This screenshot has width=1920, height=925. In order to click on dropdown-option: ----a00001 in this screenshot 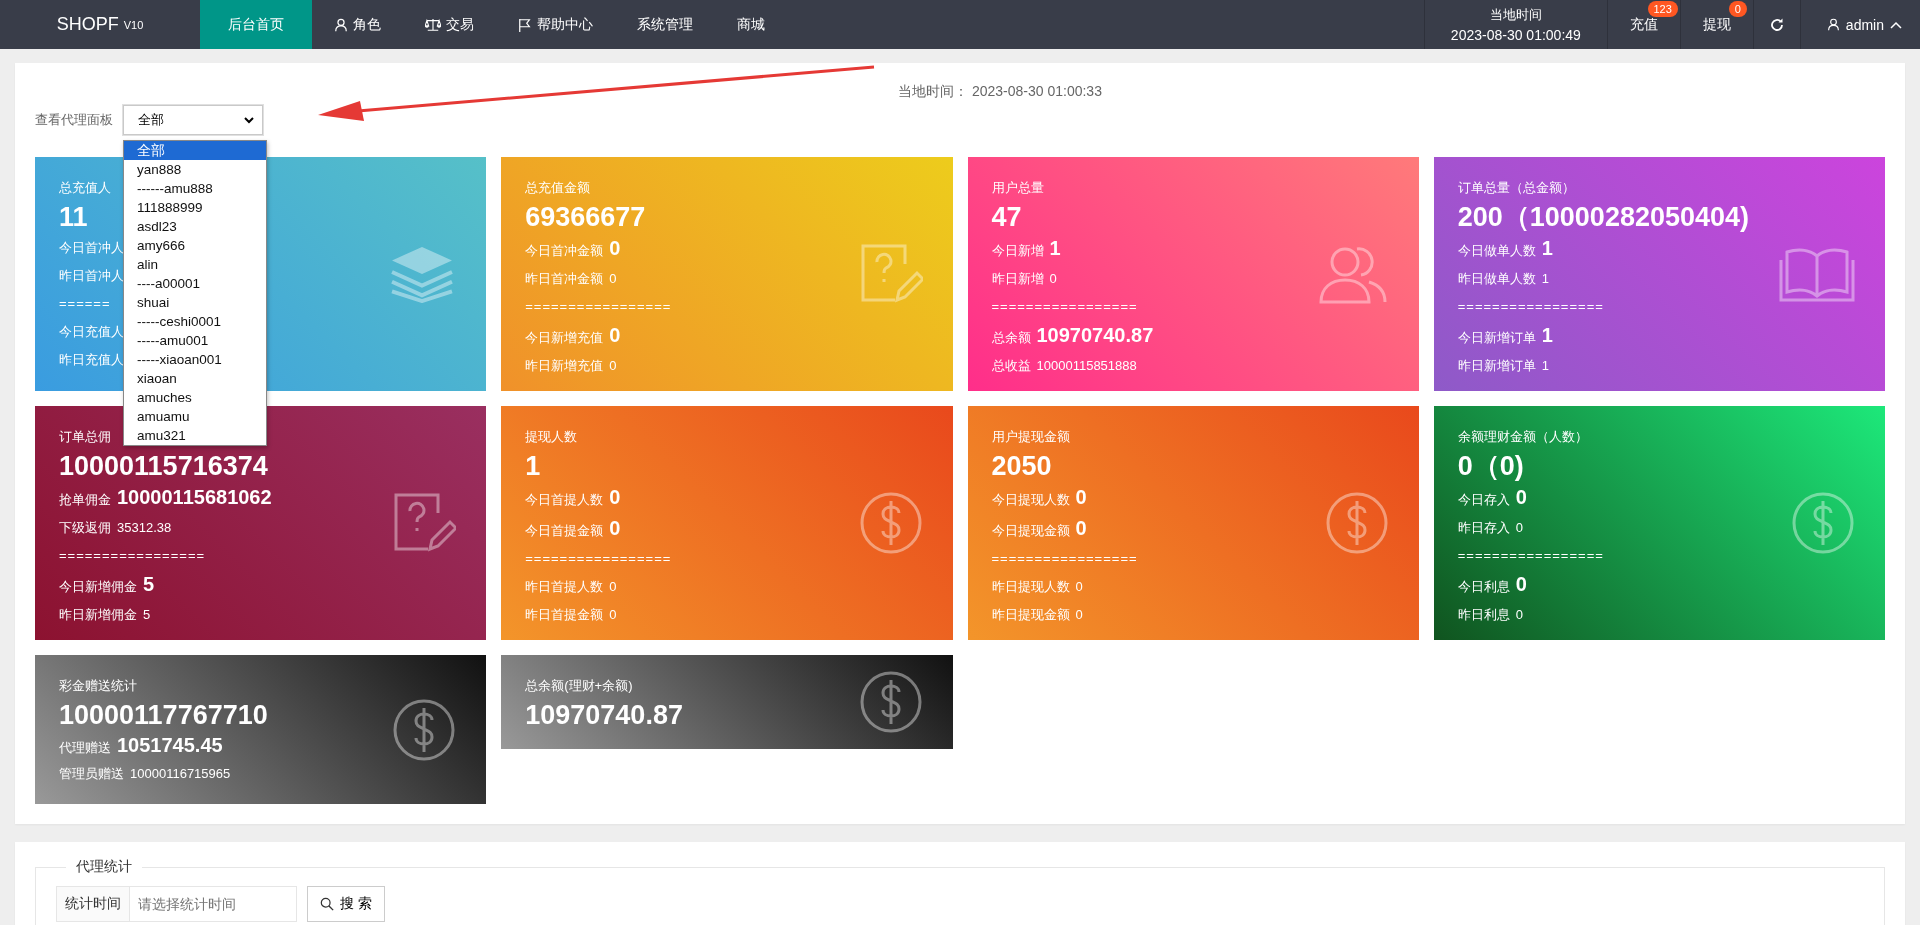, I will do `click(195, 283)`.